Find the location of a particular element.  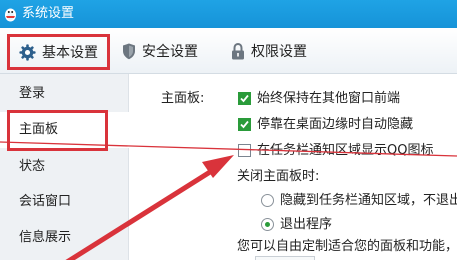

option-auto-hide-label: 停靠在桌面边缘时自动隐藏 is located at coordinates (335, 124).